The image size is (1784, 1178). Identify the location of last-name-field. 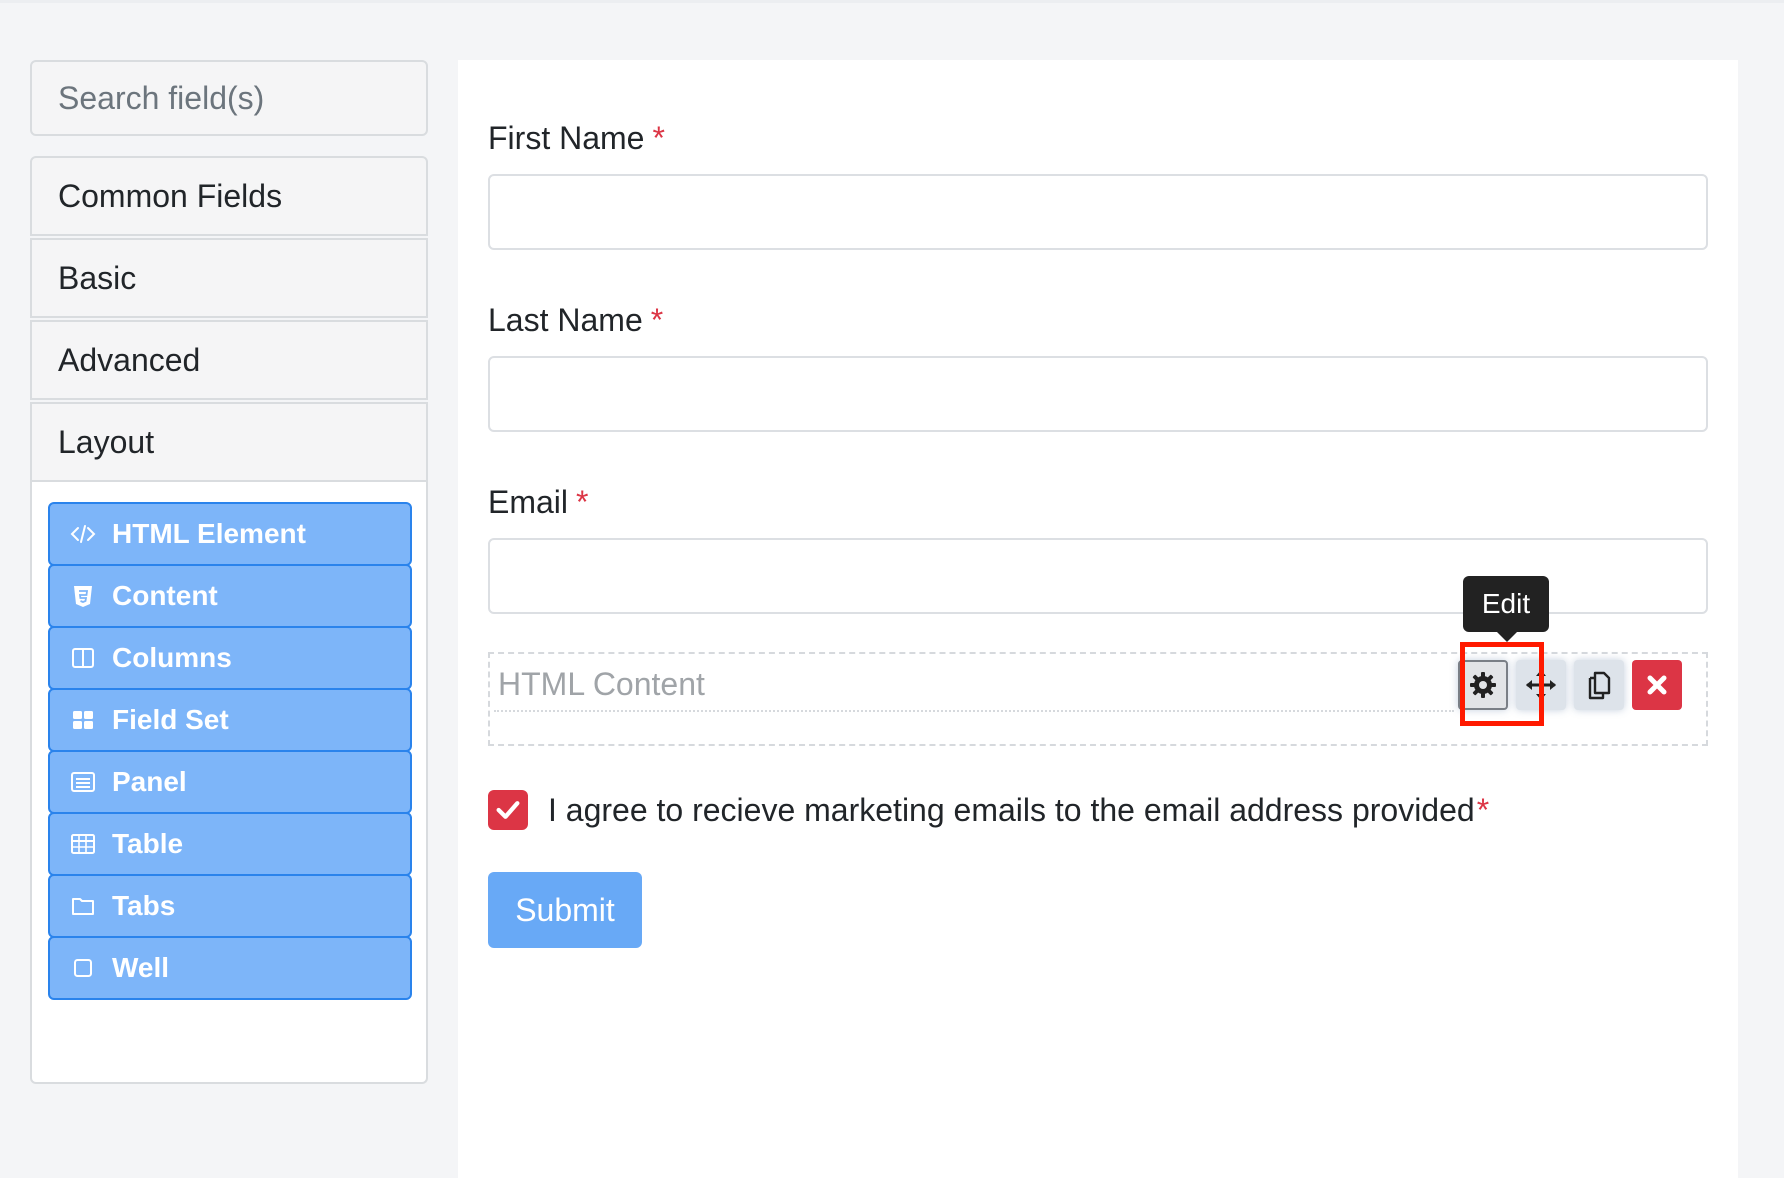
(1098, 394).